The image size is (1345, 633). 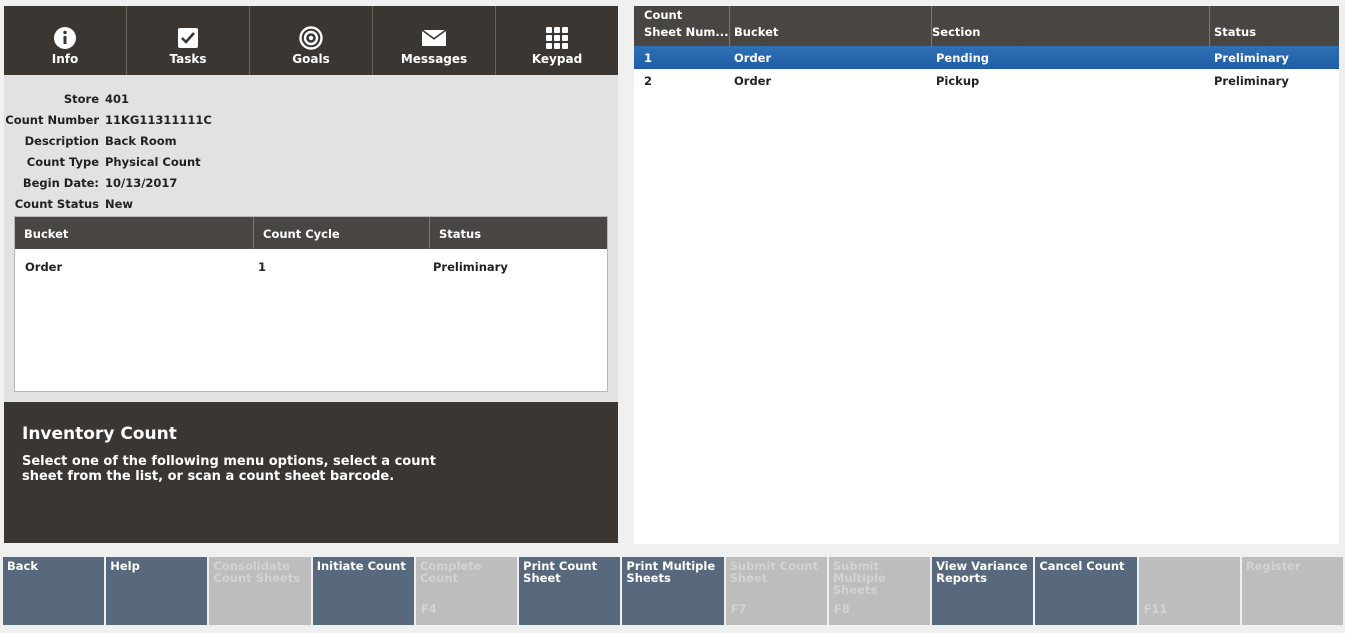 I want to click on nav-label: Goals, so click(x=311, y=59).